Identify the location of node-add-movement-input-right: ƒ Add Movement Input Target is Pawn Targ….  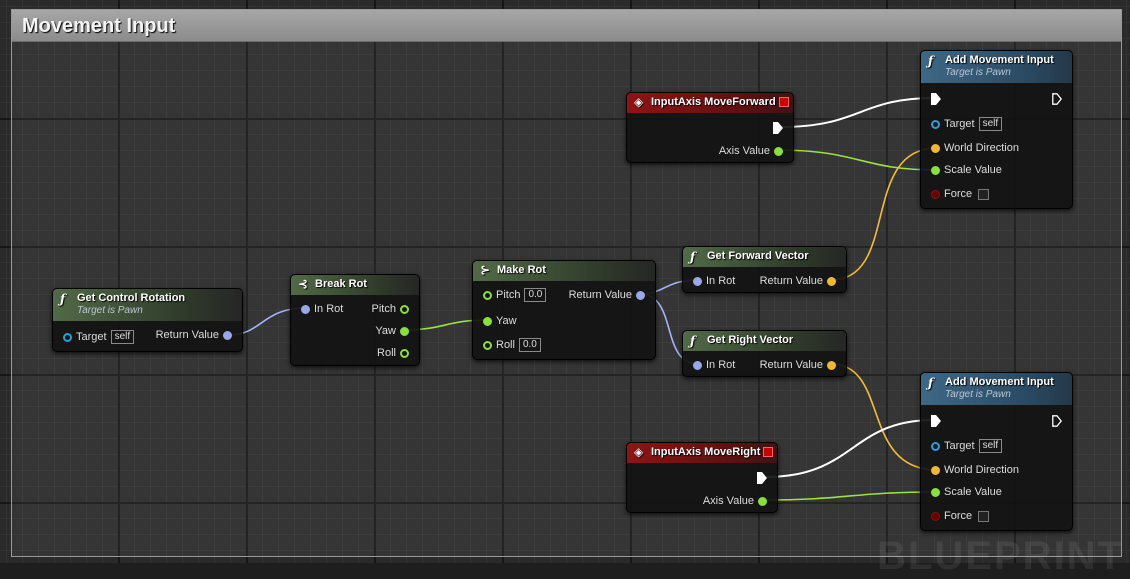
(996, 451).